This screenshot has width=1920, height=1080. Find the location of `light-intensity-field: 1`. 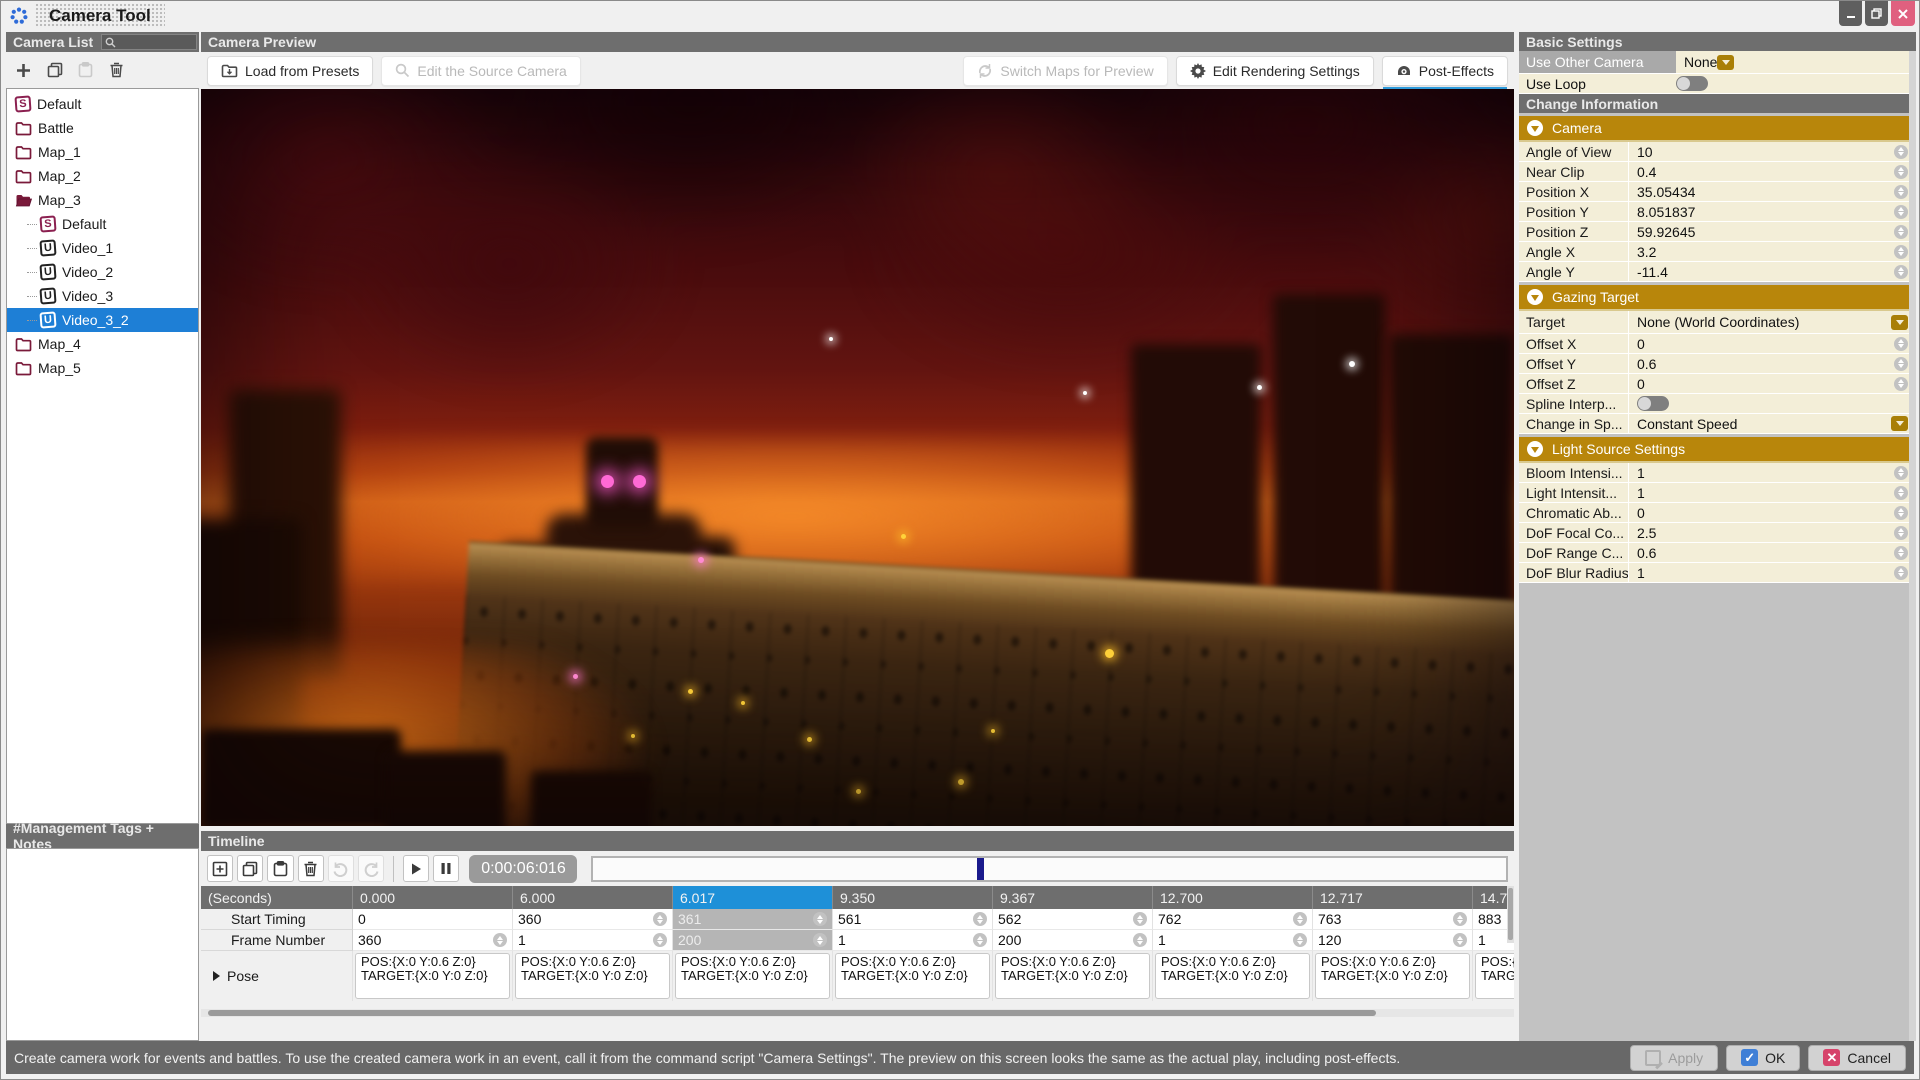

light-intensity-field: 1 is located at coordinates (1772, 492).